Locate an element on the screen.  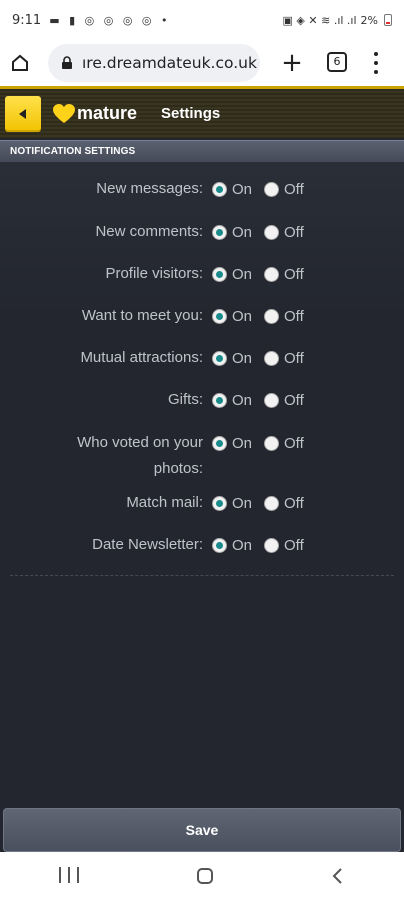
android-nav-bar is located at coordinates (202, 876).